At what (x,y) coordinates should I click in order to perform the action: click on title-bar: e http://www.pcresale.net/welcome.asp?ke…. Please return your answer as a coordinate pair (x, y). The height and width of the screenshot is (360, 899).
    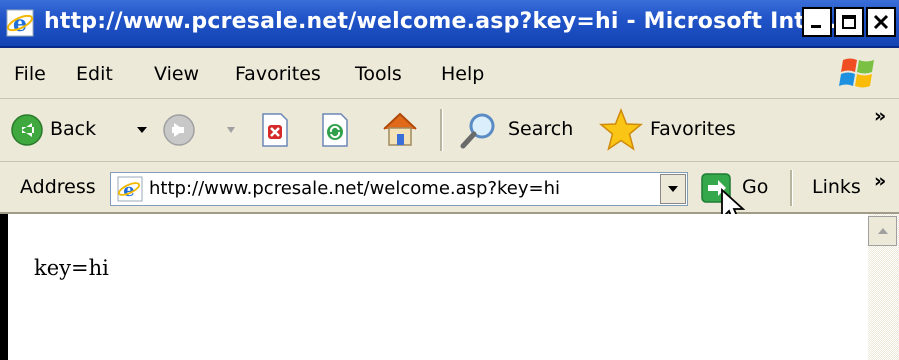
    Looking at the image, I should click on (449, 24).